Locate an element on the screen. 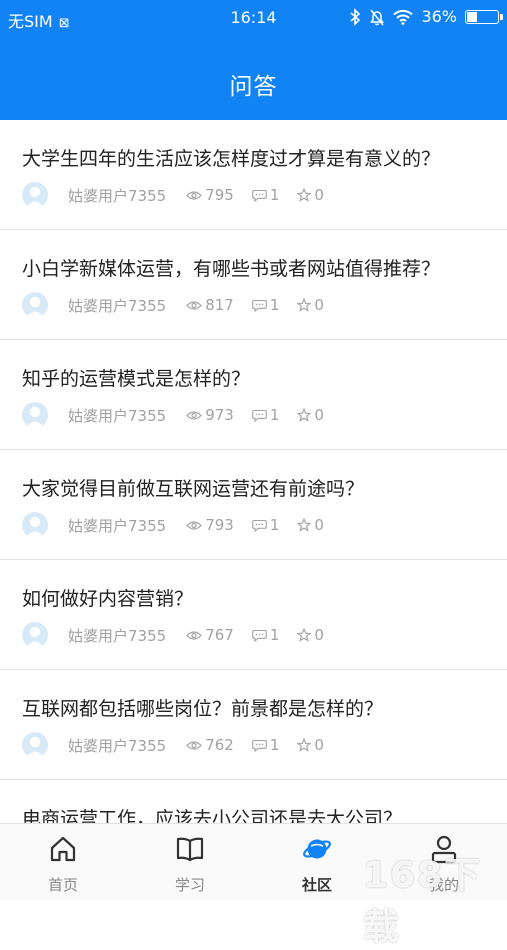 This screenshot has height=950, width=507. bluetooth-icon is located at coordinates (355, 16).